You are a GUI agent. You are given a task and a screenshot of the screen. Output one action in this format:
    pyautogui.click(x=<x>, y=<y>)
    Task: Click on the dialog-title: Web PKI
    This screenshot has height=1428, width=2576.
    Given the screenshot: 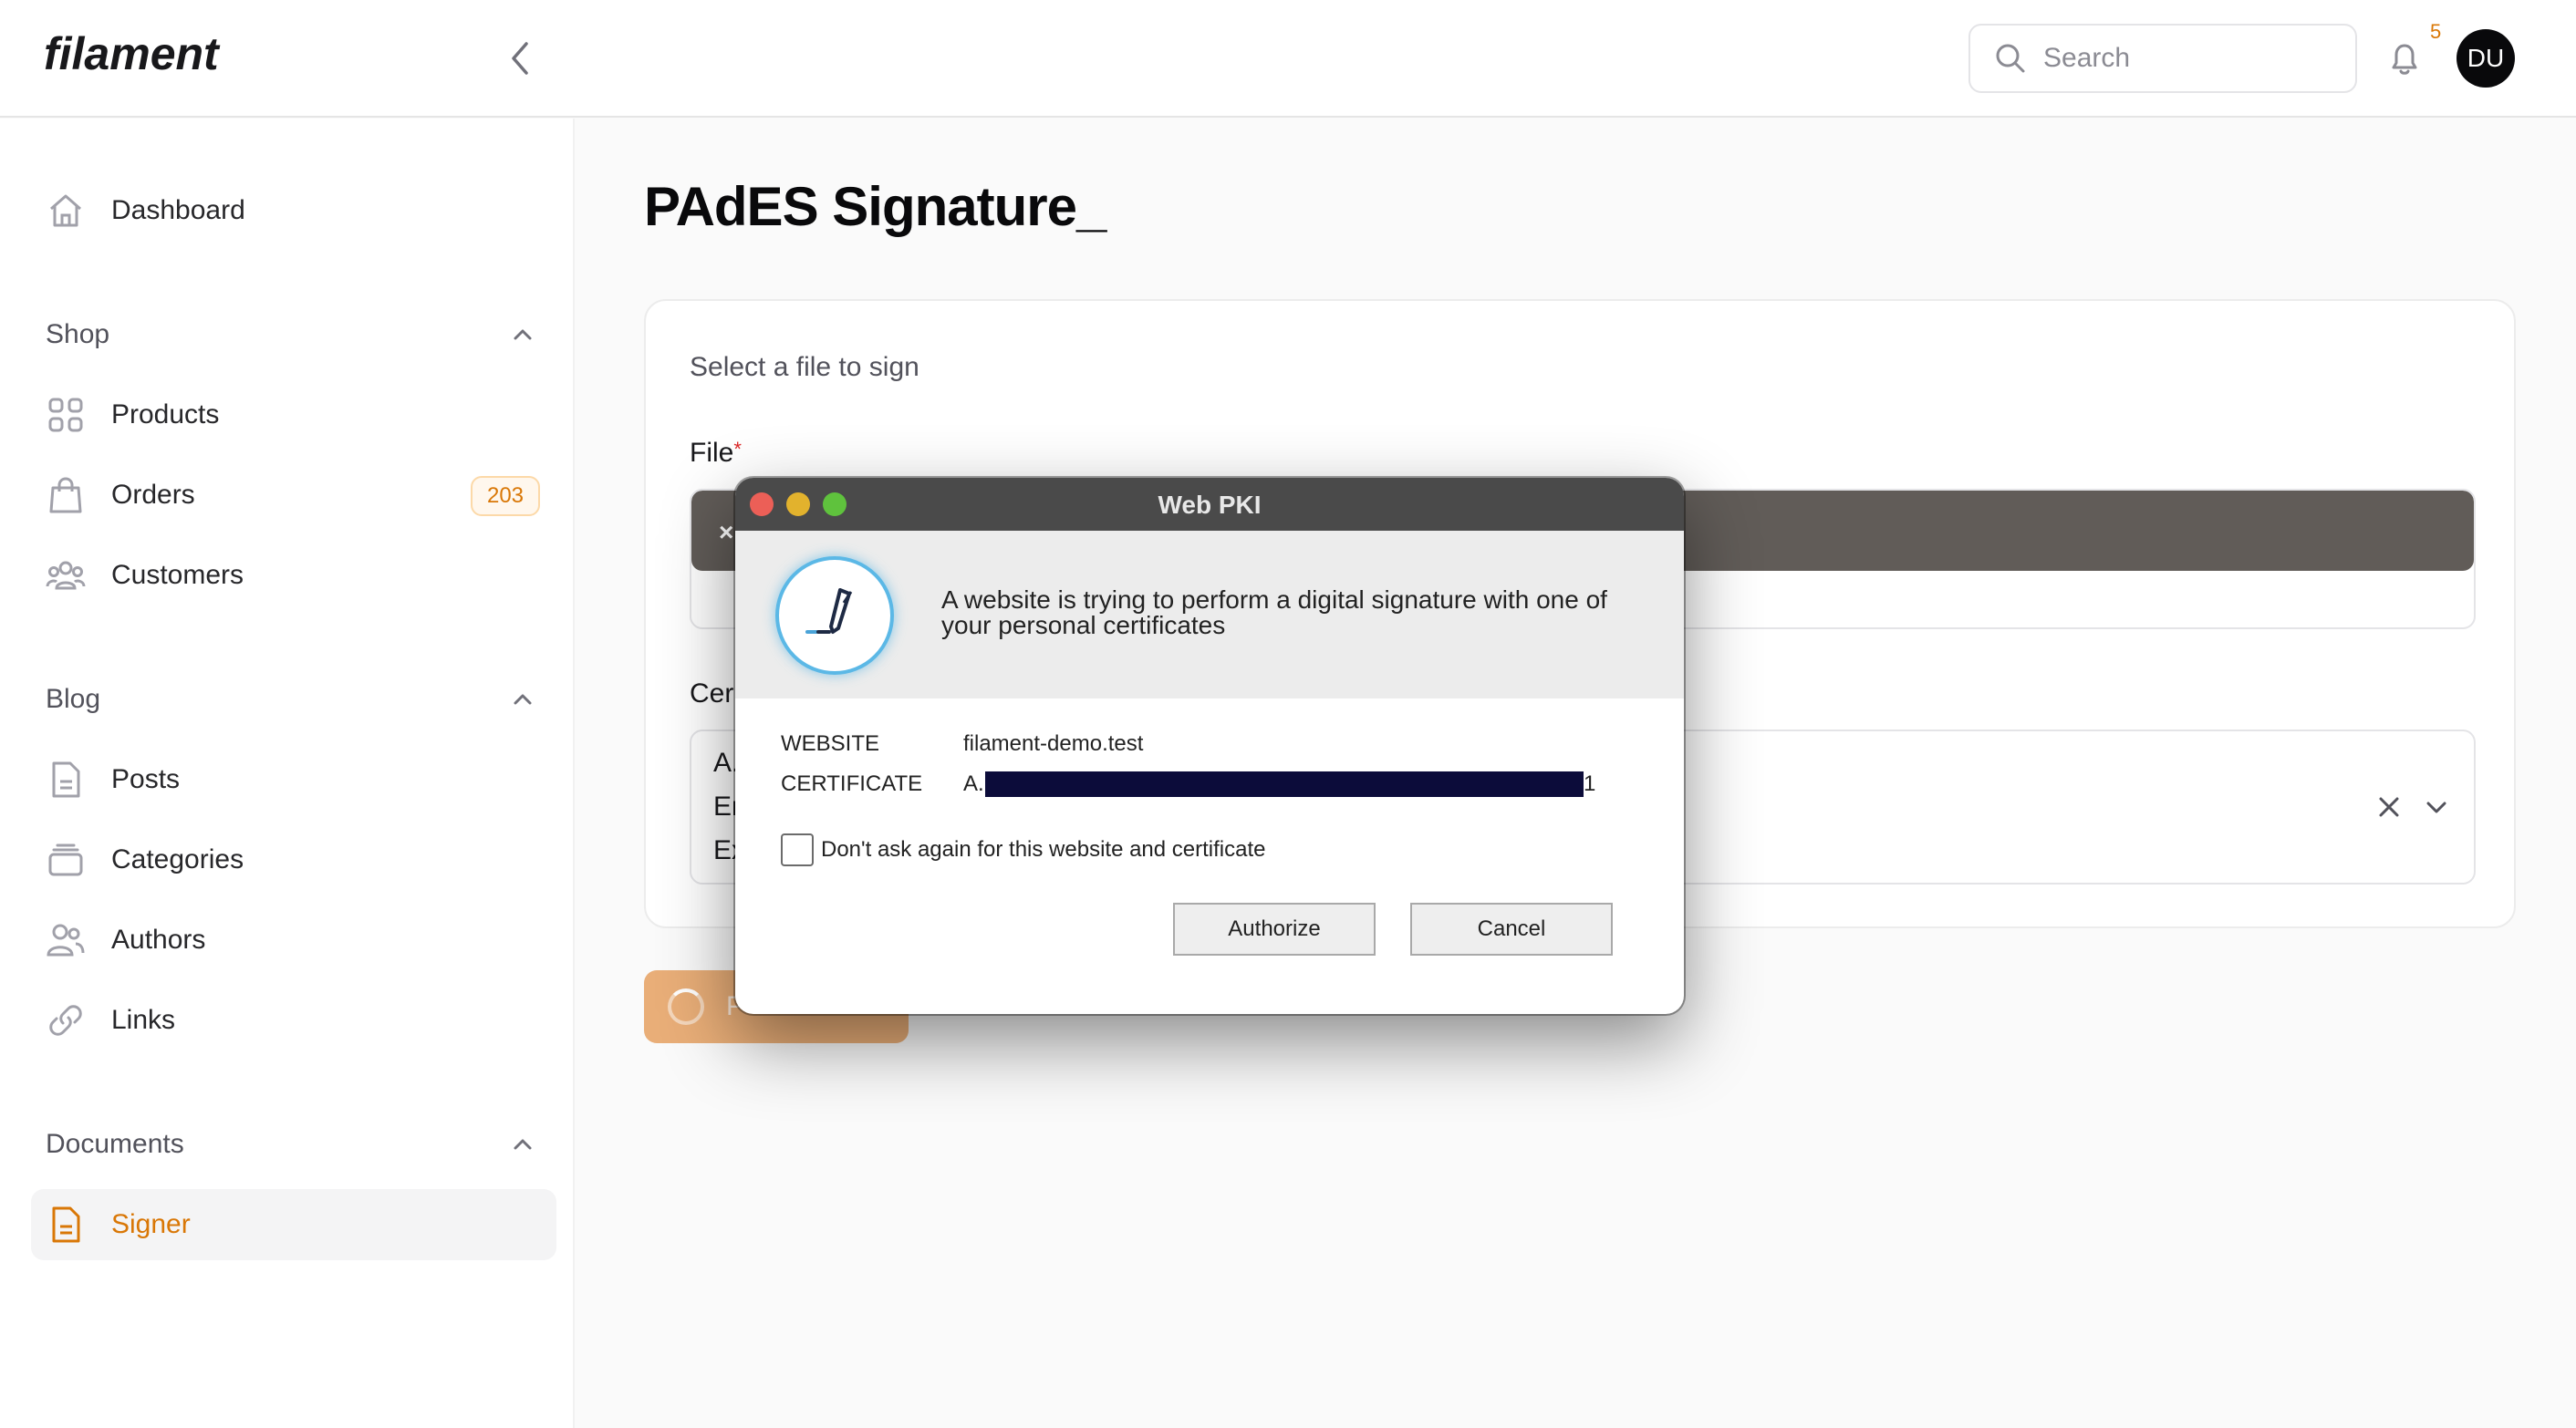 What is the action you would take?
    pyautogui.click(x=1210, y=505)
    